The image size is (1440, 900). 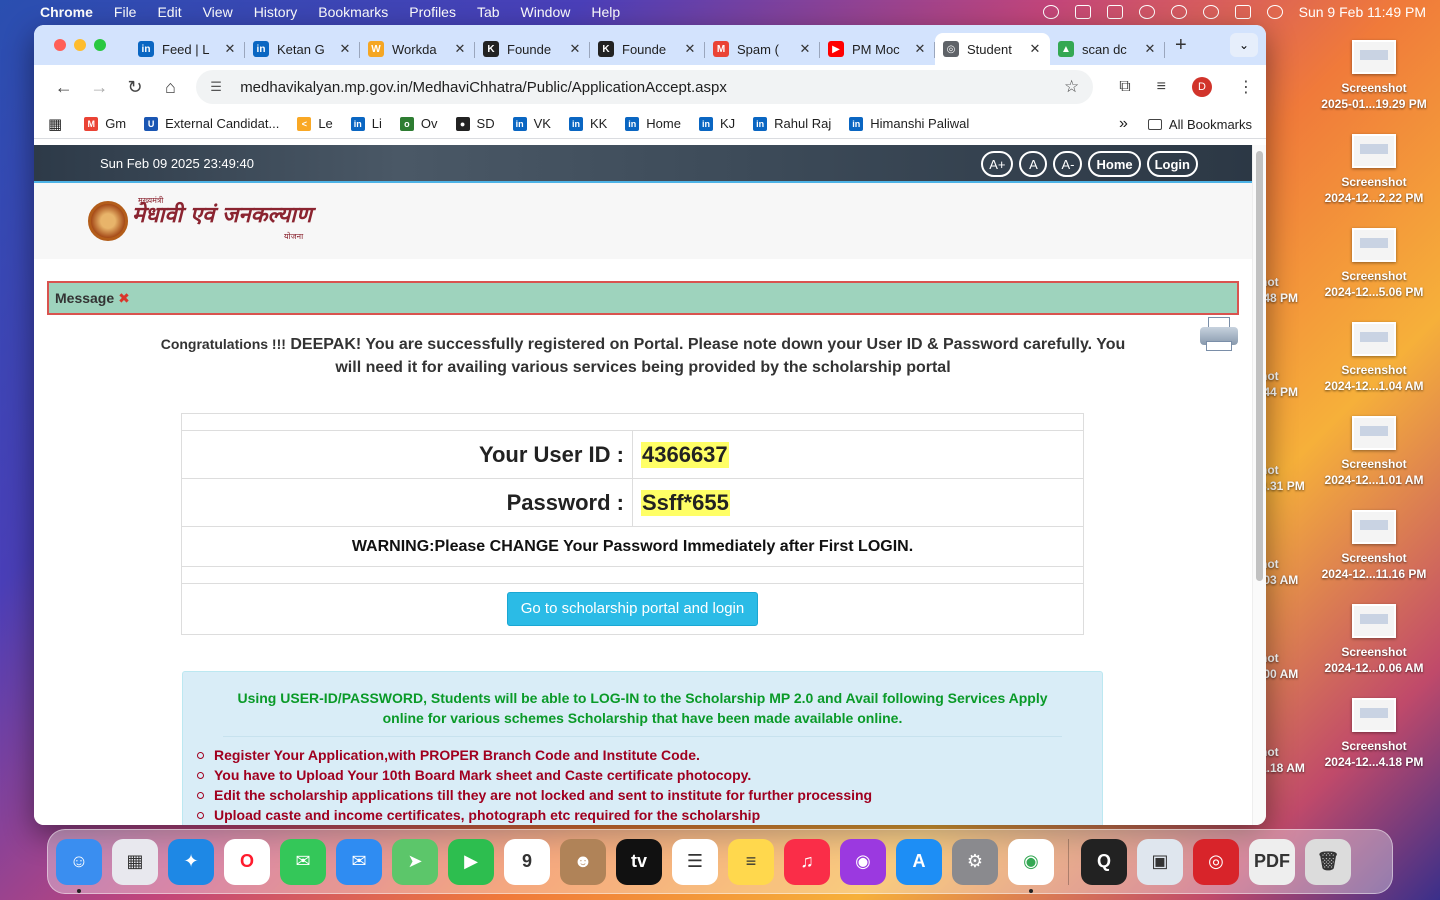 I want to click on messages-icon: ✉, so click(x=303, y=861).